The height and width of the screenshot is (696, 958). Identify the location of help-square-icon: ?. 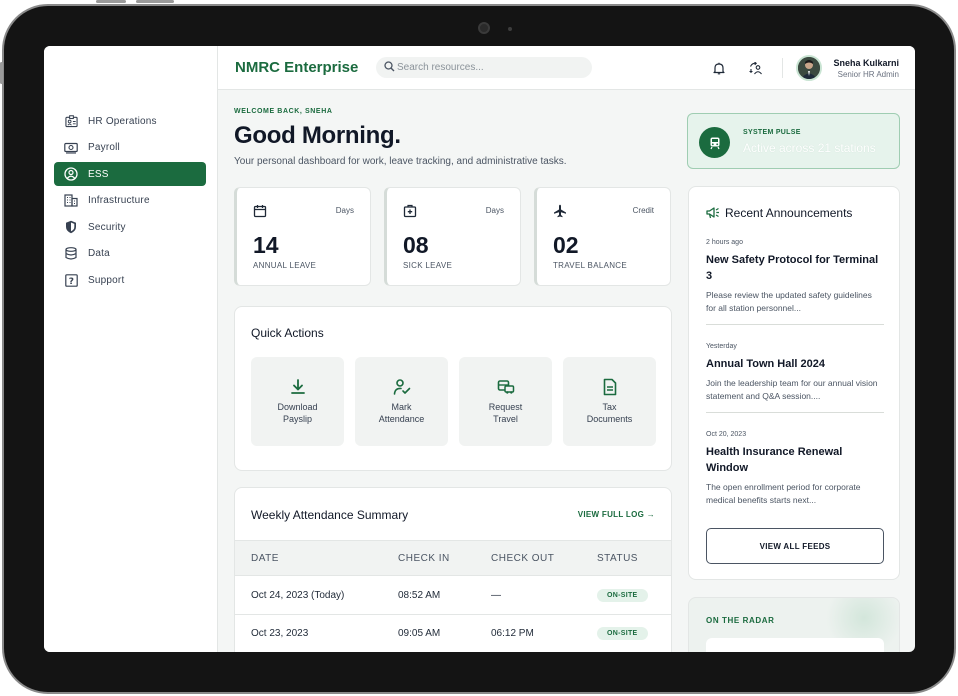
(71, 281).